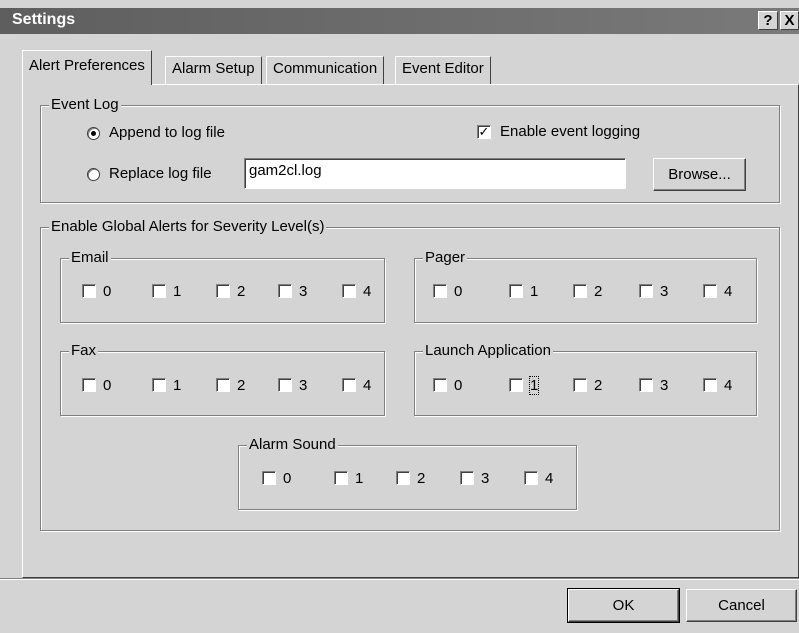 This screenshot has width=799, height=633. Describe the element at coordinates (93, 133) in the screenshot. I see `append-radio` at that location.